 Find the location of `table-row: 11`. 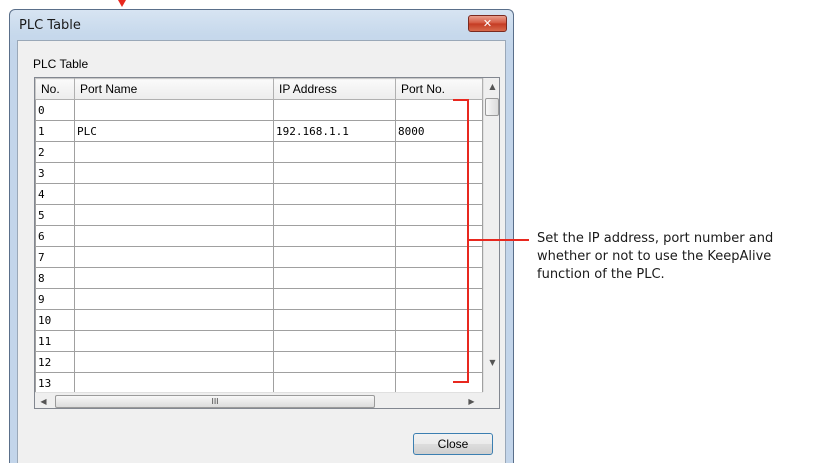

table-row: 11 is located at coordinates (259, 341).